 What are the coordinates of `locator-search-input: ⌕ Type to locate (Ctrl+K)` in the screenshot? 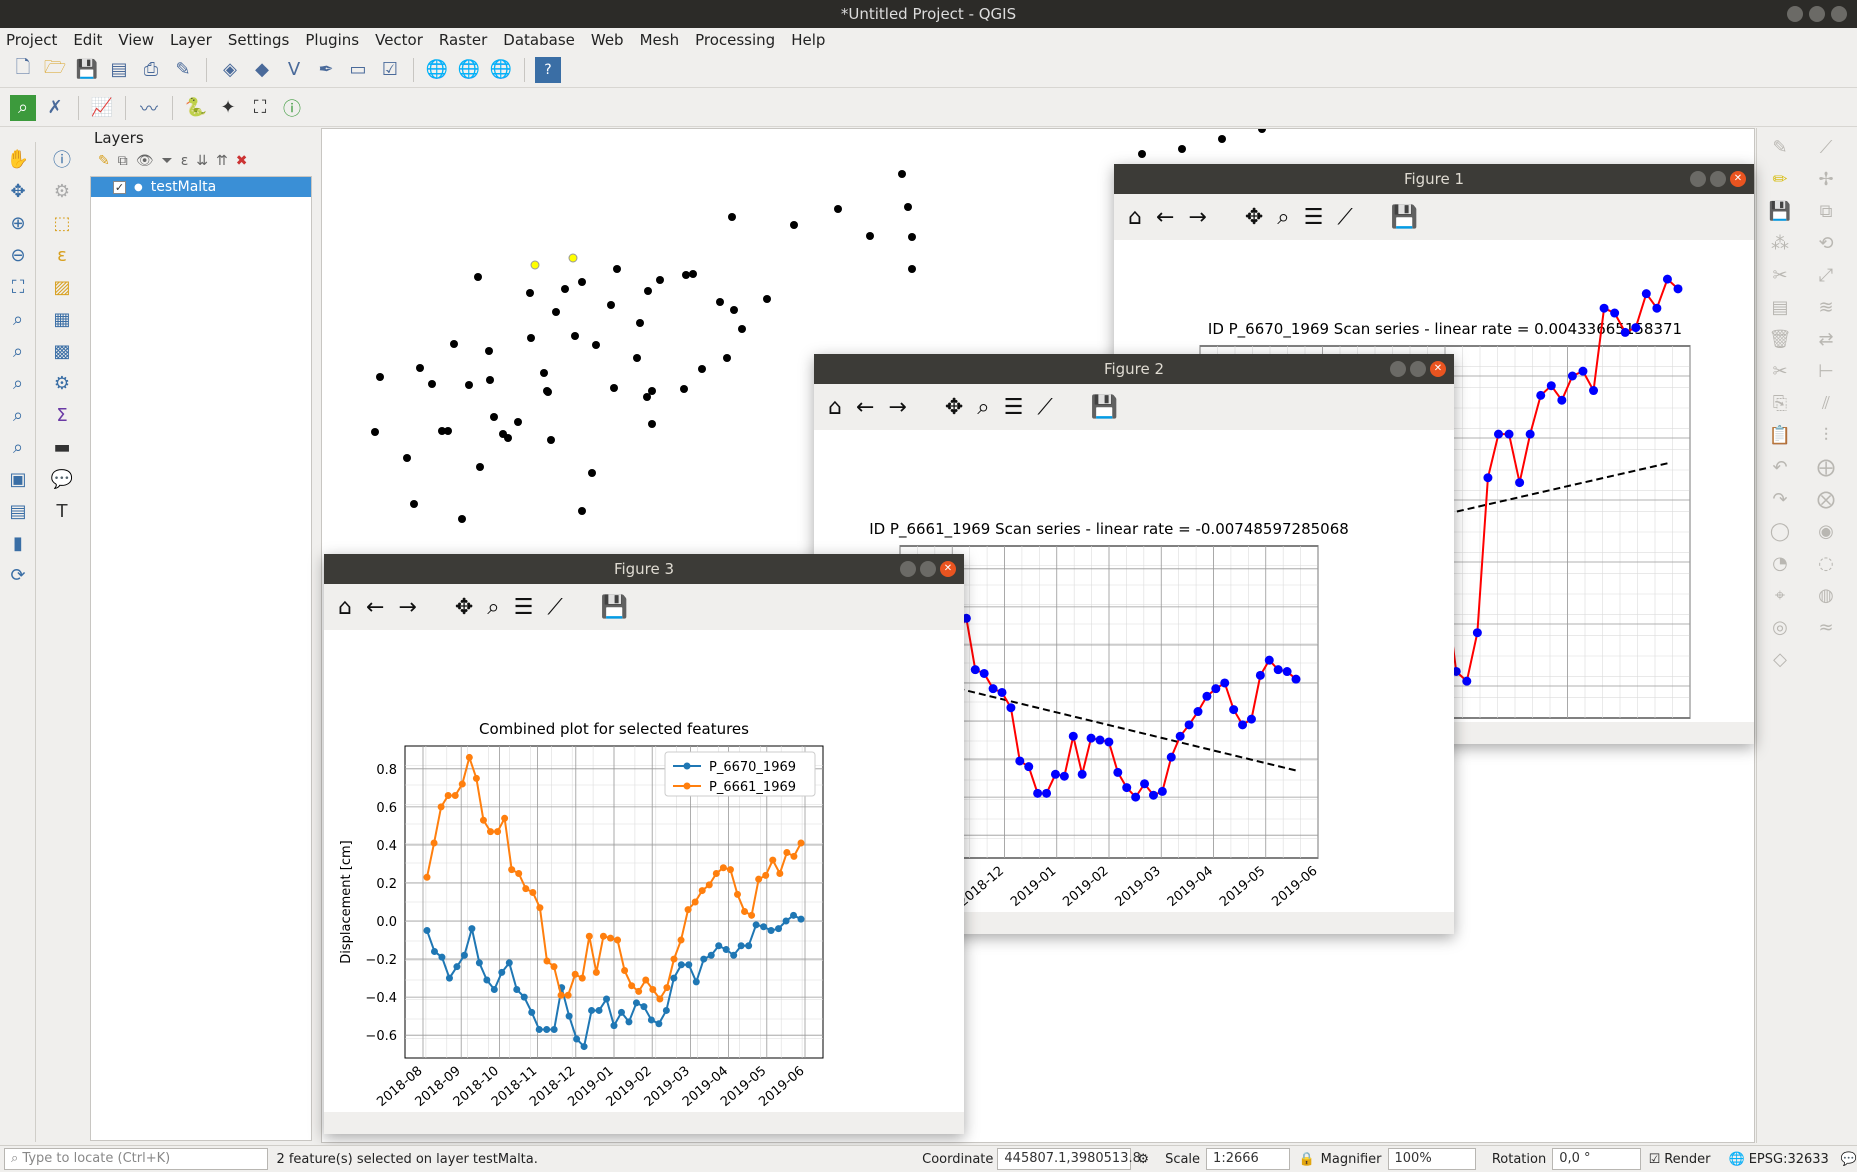 It's located at (136, 1159).